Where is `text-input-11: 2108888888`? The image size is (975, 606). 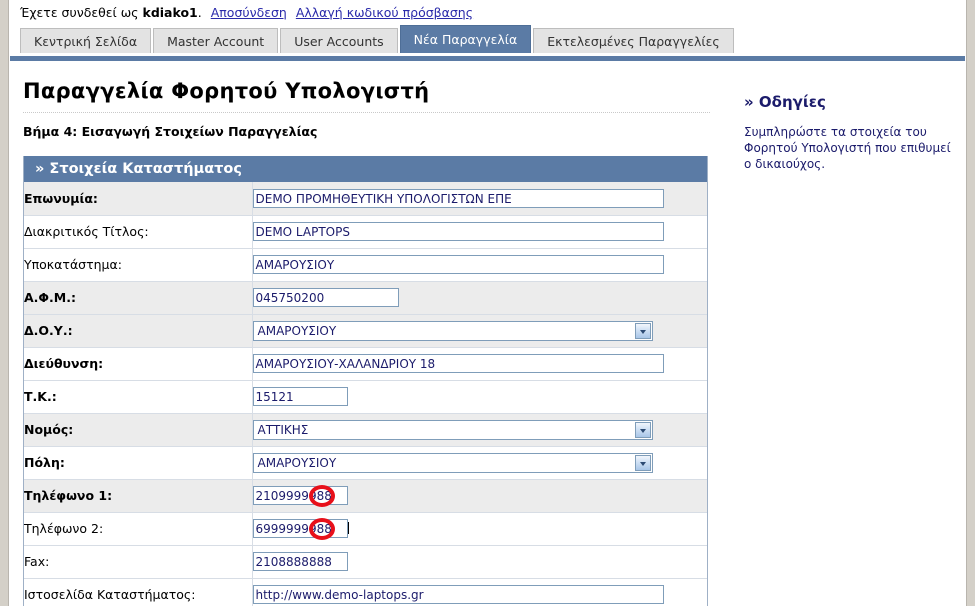 text-input-11: 2108888888 is located at coordinates (300, 561).